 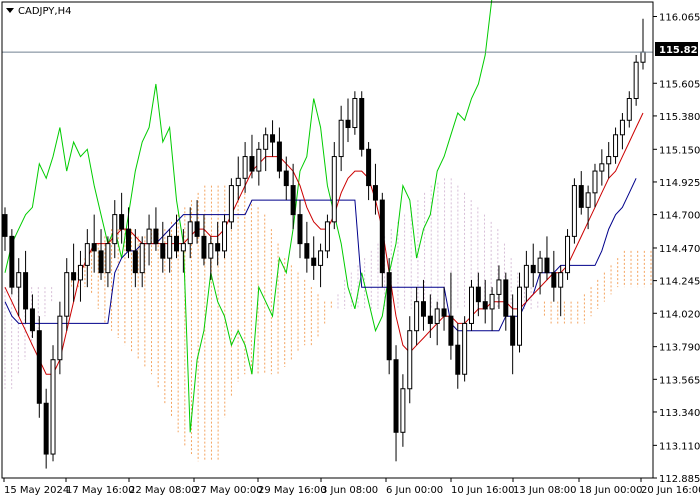 What do you see at coordinates (679, 348) in the screenshot?
I see `y-tick-label: 113.790` at bounding box center [679, 348].